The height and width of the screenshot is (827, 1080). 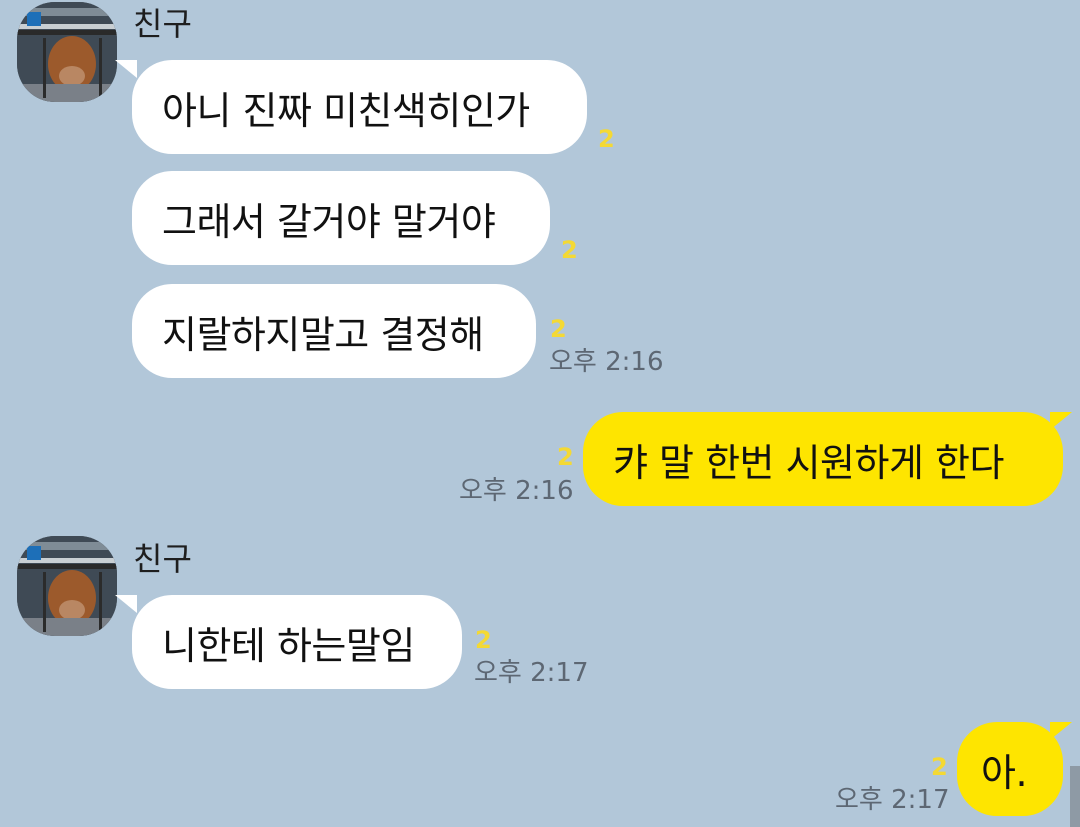 What do you see at coordinates (823, 459) in the screenshot?
I see `message-bubble-outgoing: 캬 말 한번 시원하게 한다` at bounding box center [823, 459].